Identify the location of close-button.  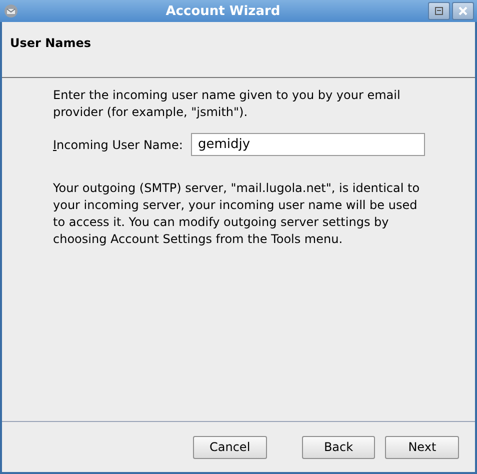
(463, 11).